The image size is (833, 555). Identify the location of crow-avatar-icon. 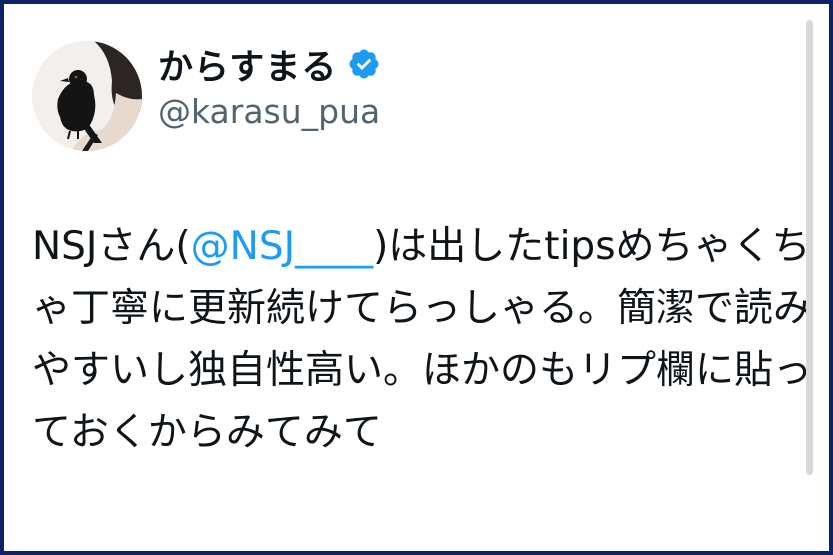
(87, 96).